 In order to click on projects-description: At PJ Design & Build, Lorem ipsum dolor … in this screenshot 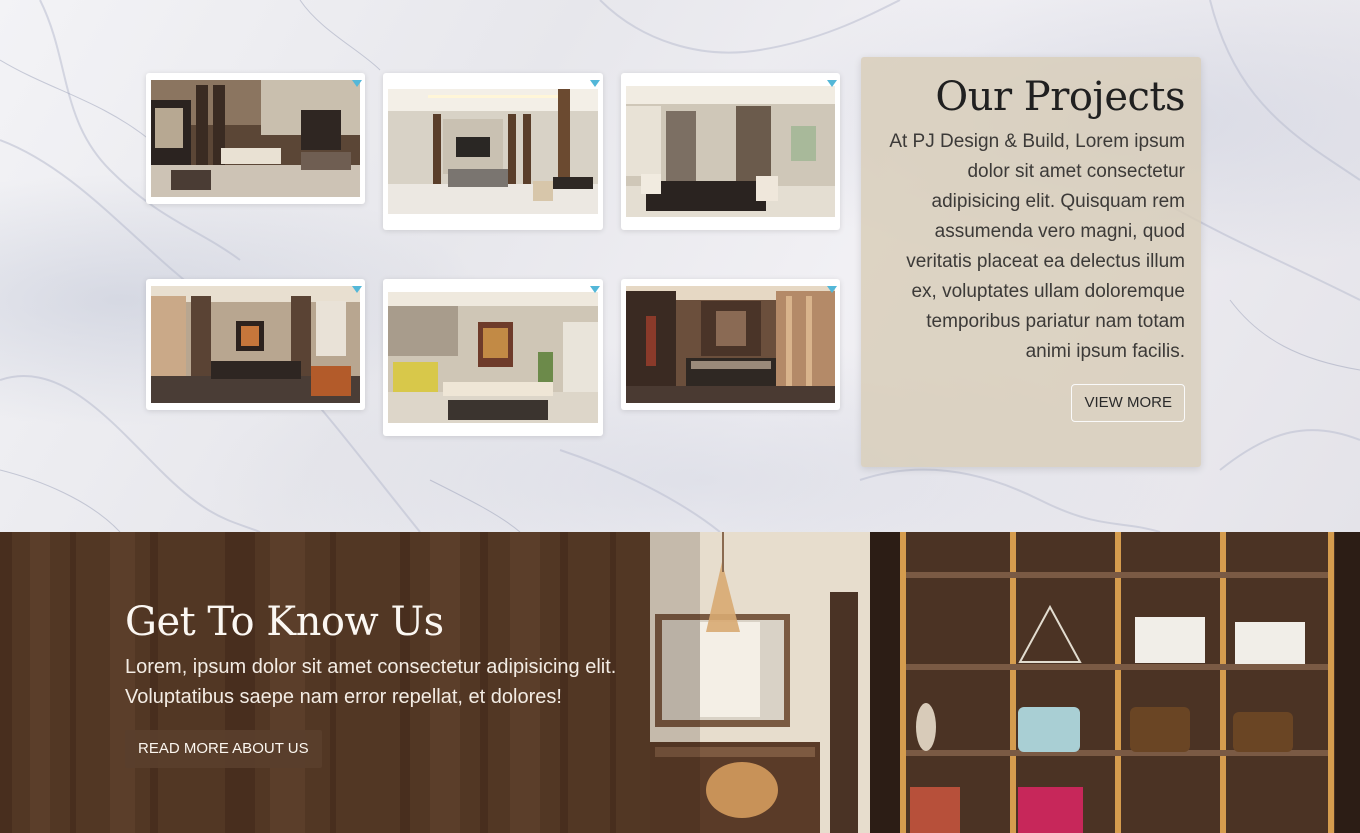, I will do `click(1037, 246)`.